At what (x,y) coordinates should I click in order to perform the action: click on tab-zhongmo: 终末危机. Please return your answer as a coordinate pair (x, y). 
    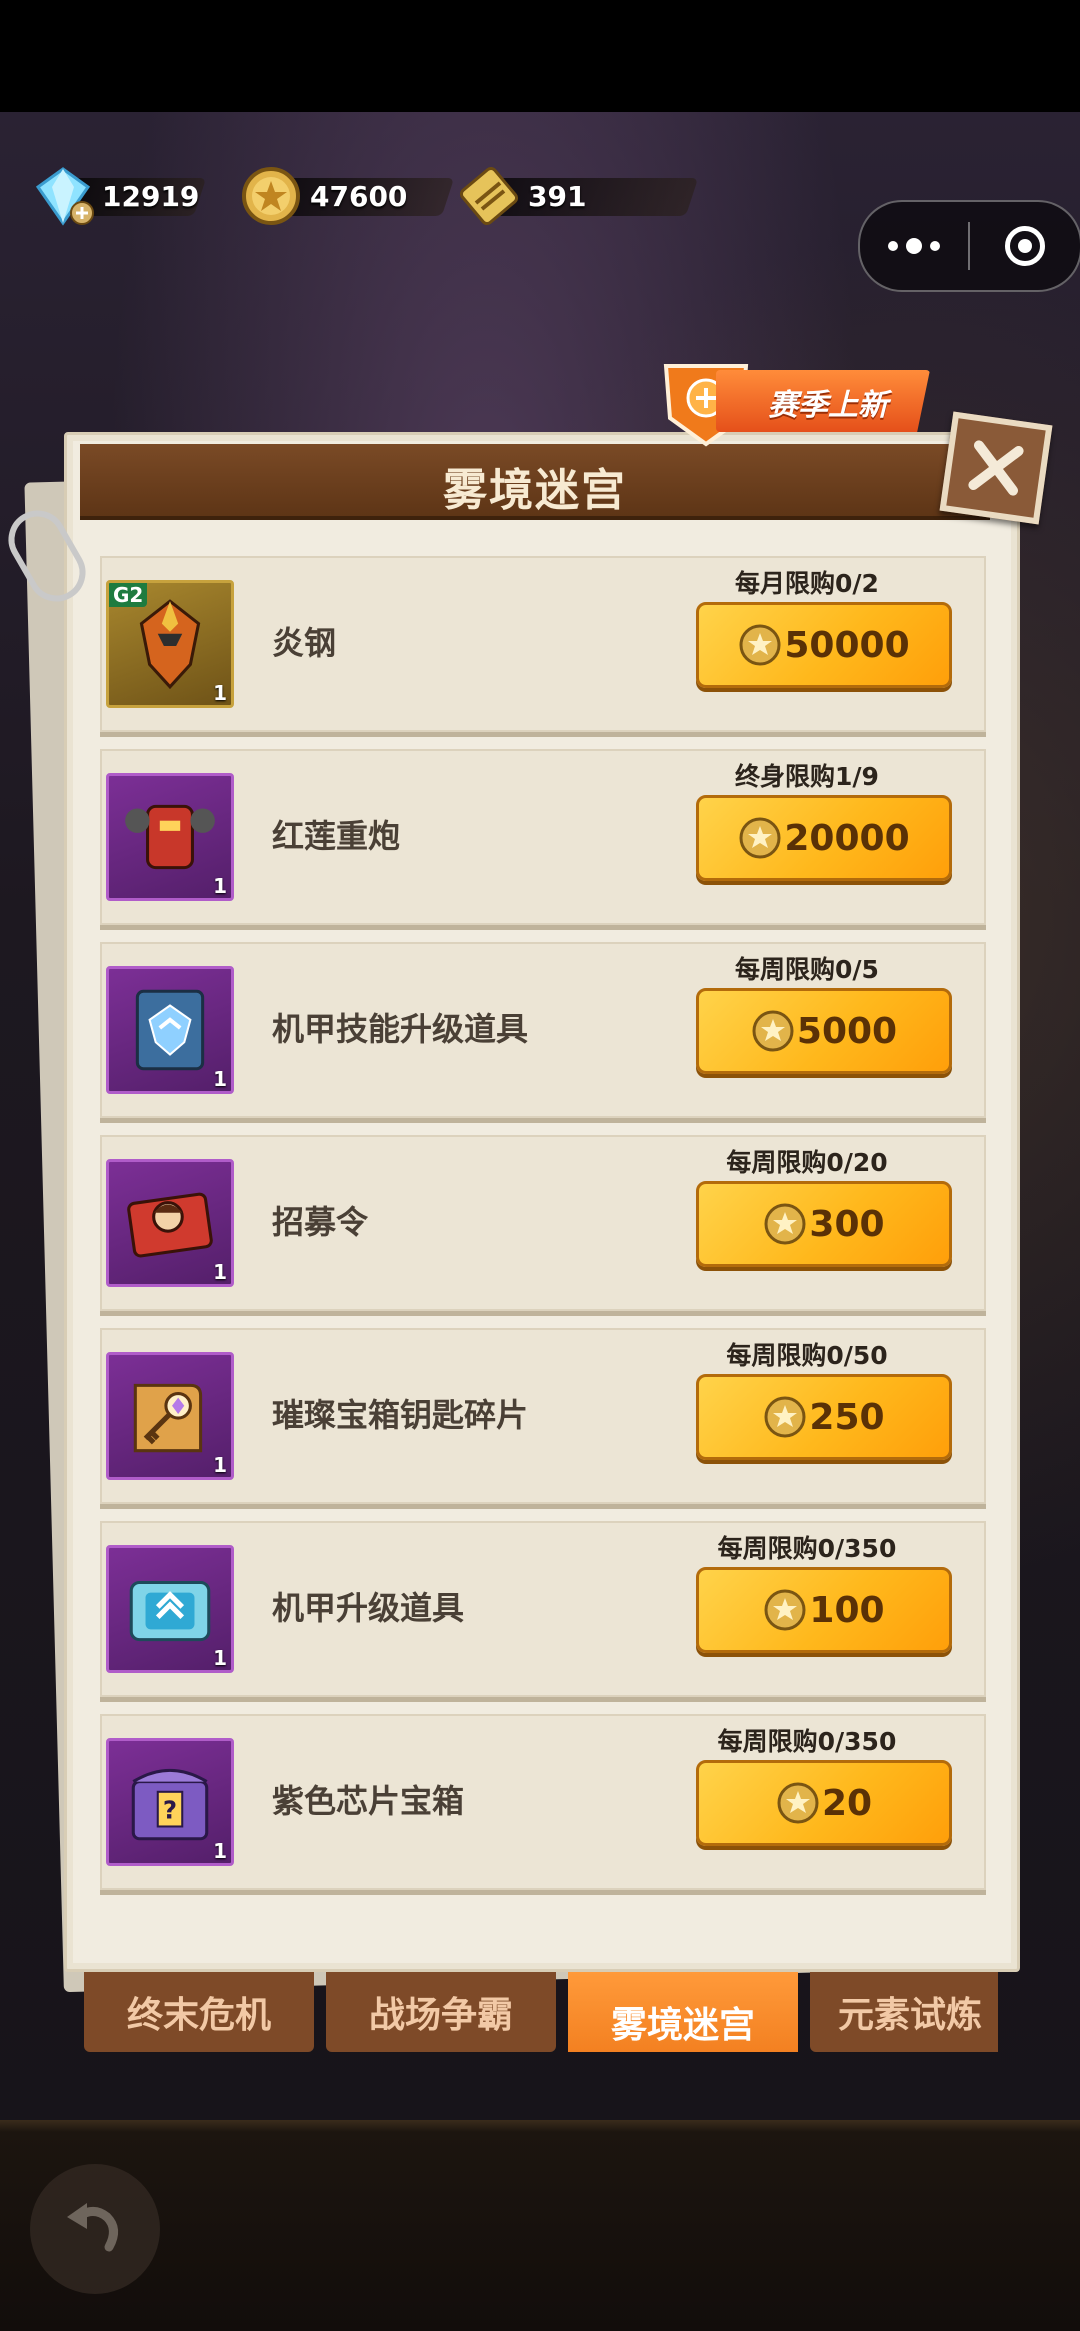
    Looking at the image, I should click on (199, 2012).